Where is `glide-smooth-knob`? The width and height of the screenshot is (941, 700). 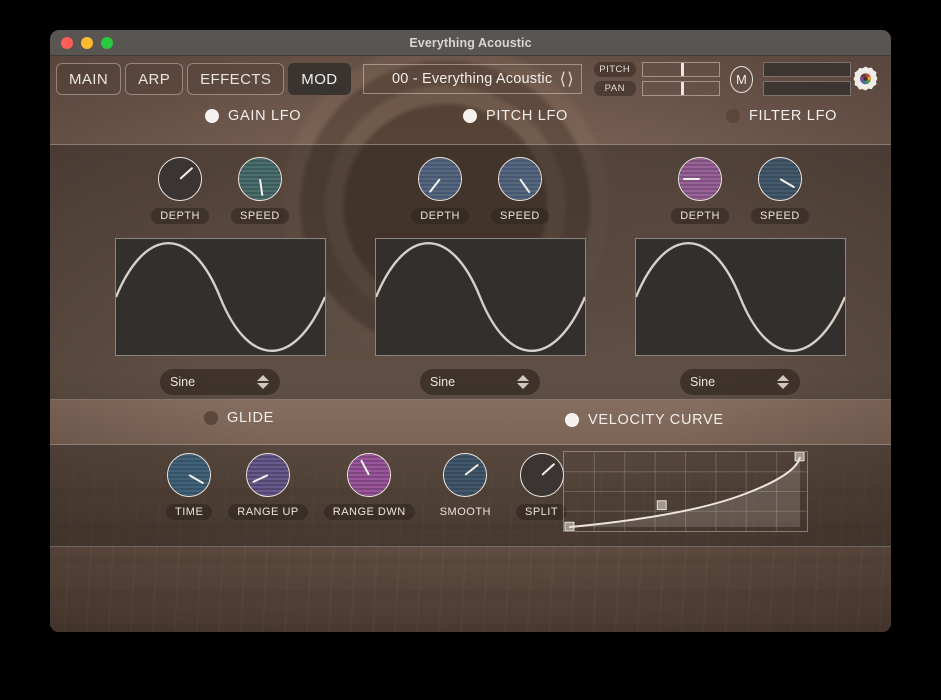 glide-smooth-knob is located at coordinates (465, 475).